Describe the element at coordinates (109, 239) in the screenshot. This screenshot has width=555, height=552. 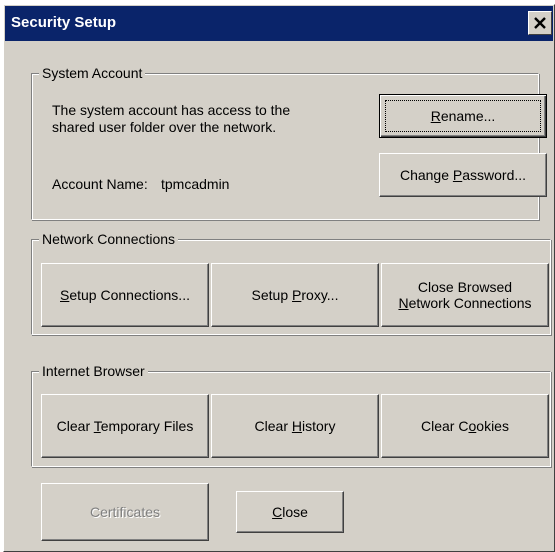
I see `network-connections-legend: Network Connections` at that location.